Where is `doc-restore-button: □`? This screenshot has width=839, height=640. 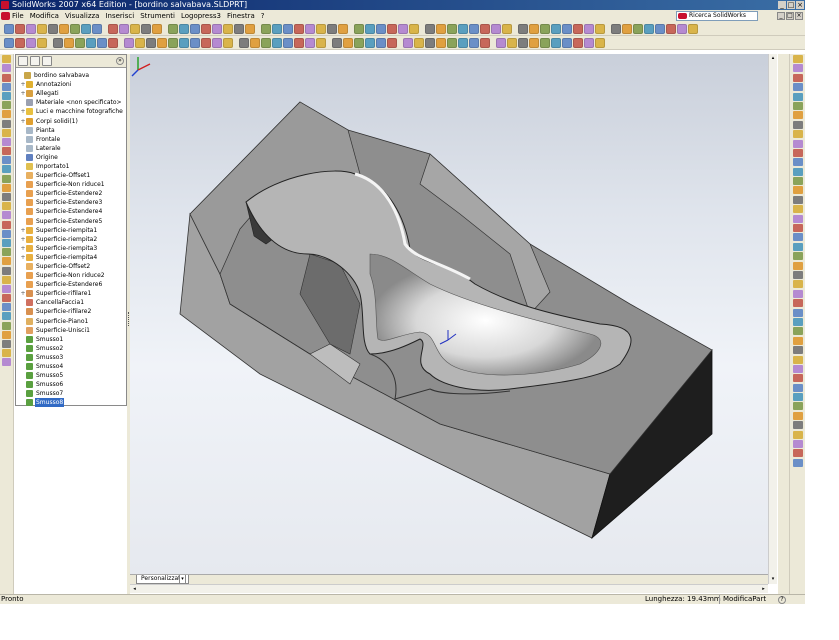
doc-restore-button: □ is located at coordinates (790, 16).